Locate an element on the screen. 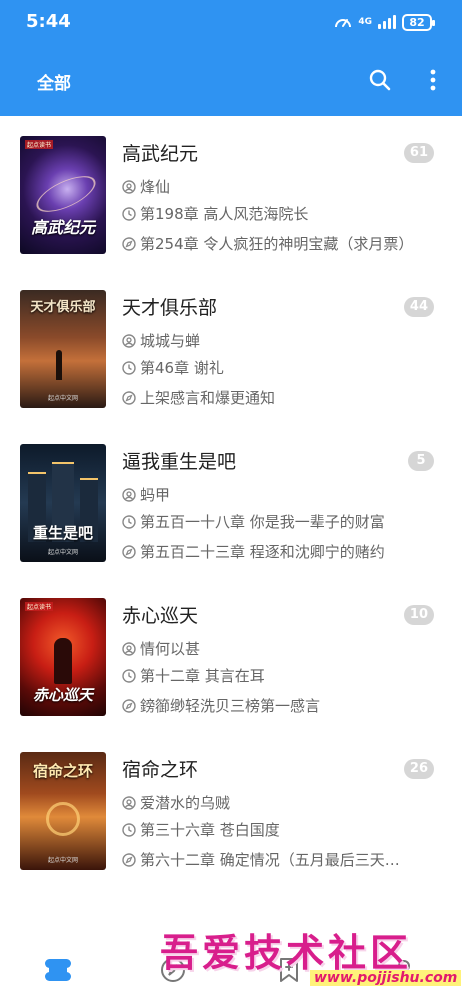 This screenshot has width=462, height=1000. bookshelf-icon is located at coordinates (58, 970).